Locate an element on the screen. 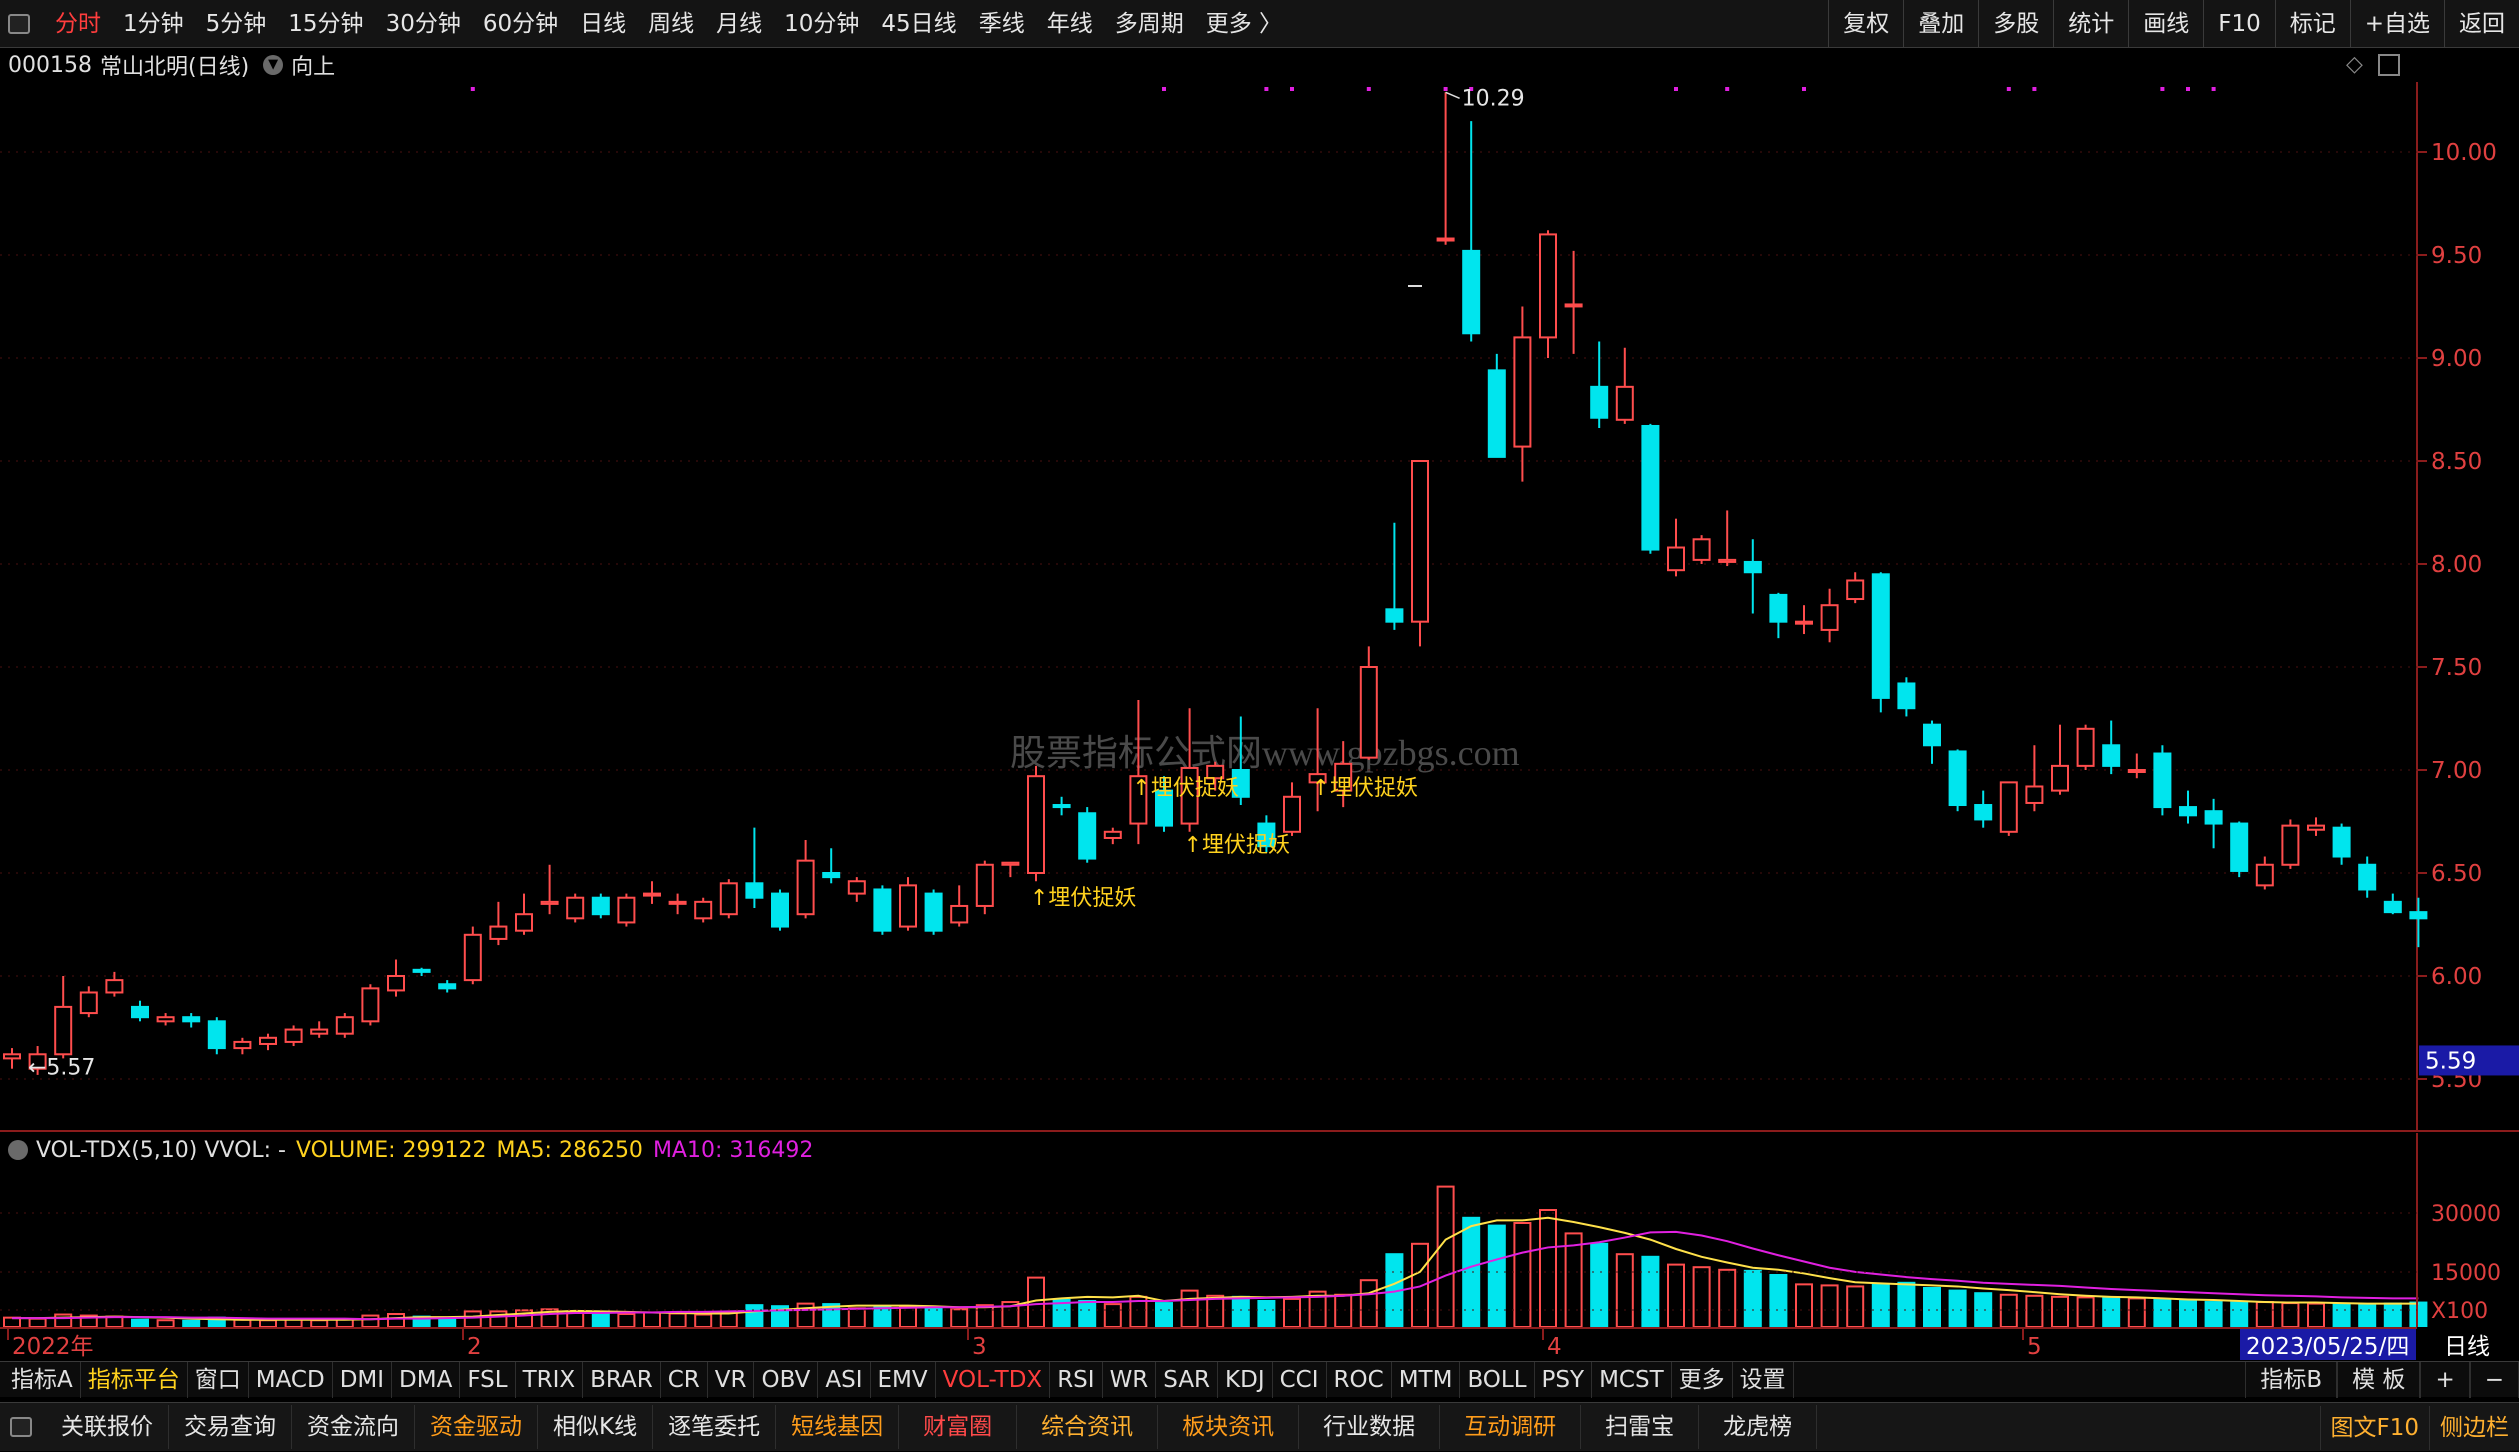  indicator-tab-mtm: MTM is located at coordinates (1426, 1380).